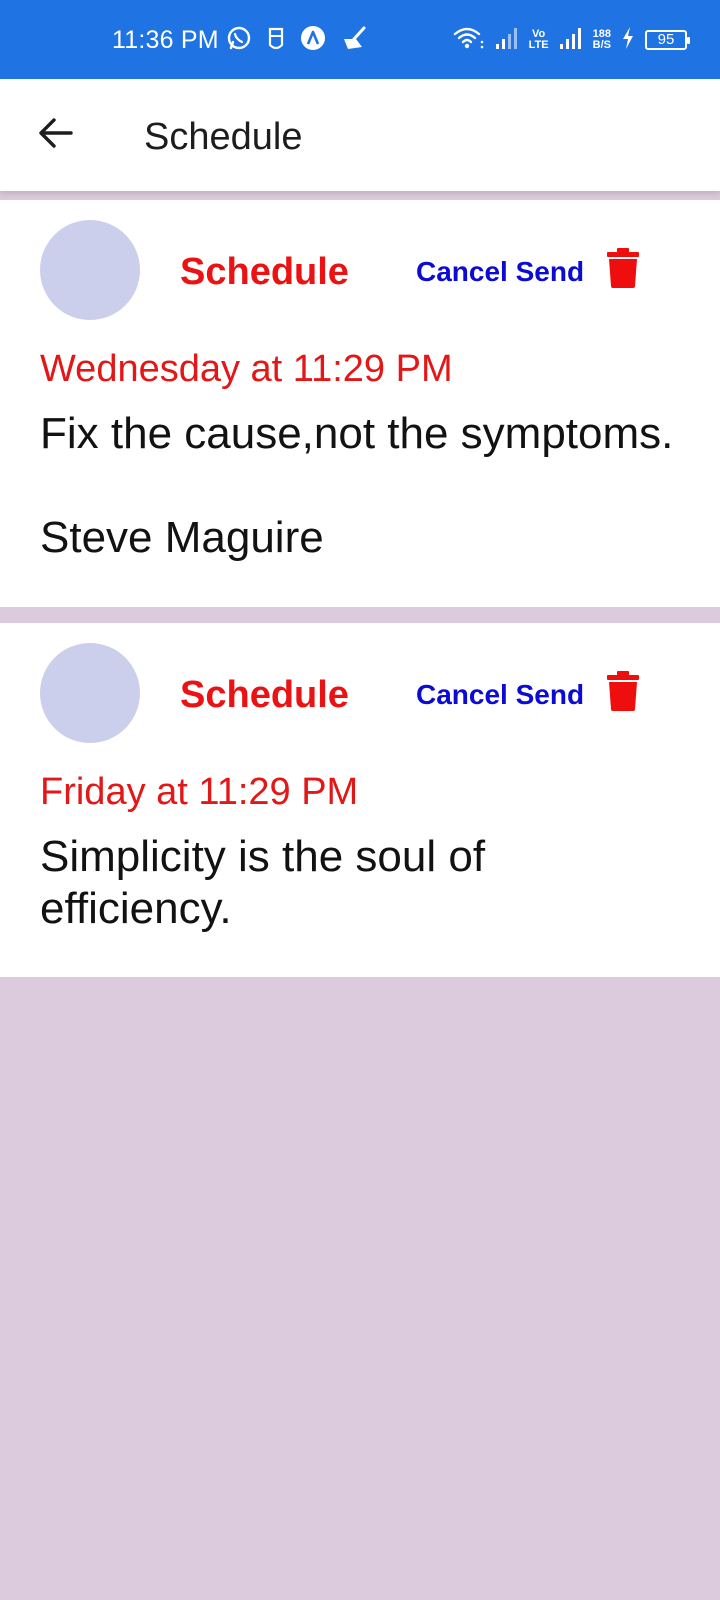 The image size is (720, 1600). Describe the element at coordinates (628, 40) in the screenshot. I see `charging-icon` at that location.